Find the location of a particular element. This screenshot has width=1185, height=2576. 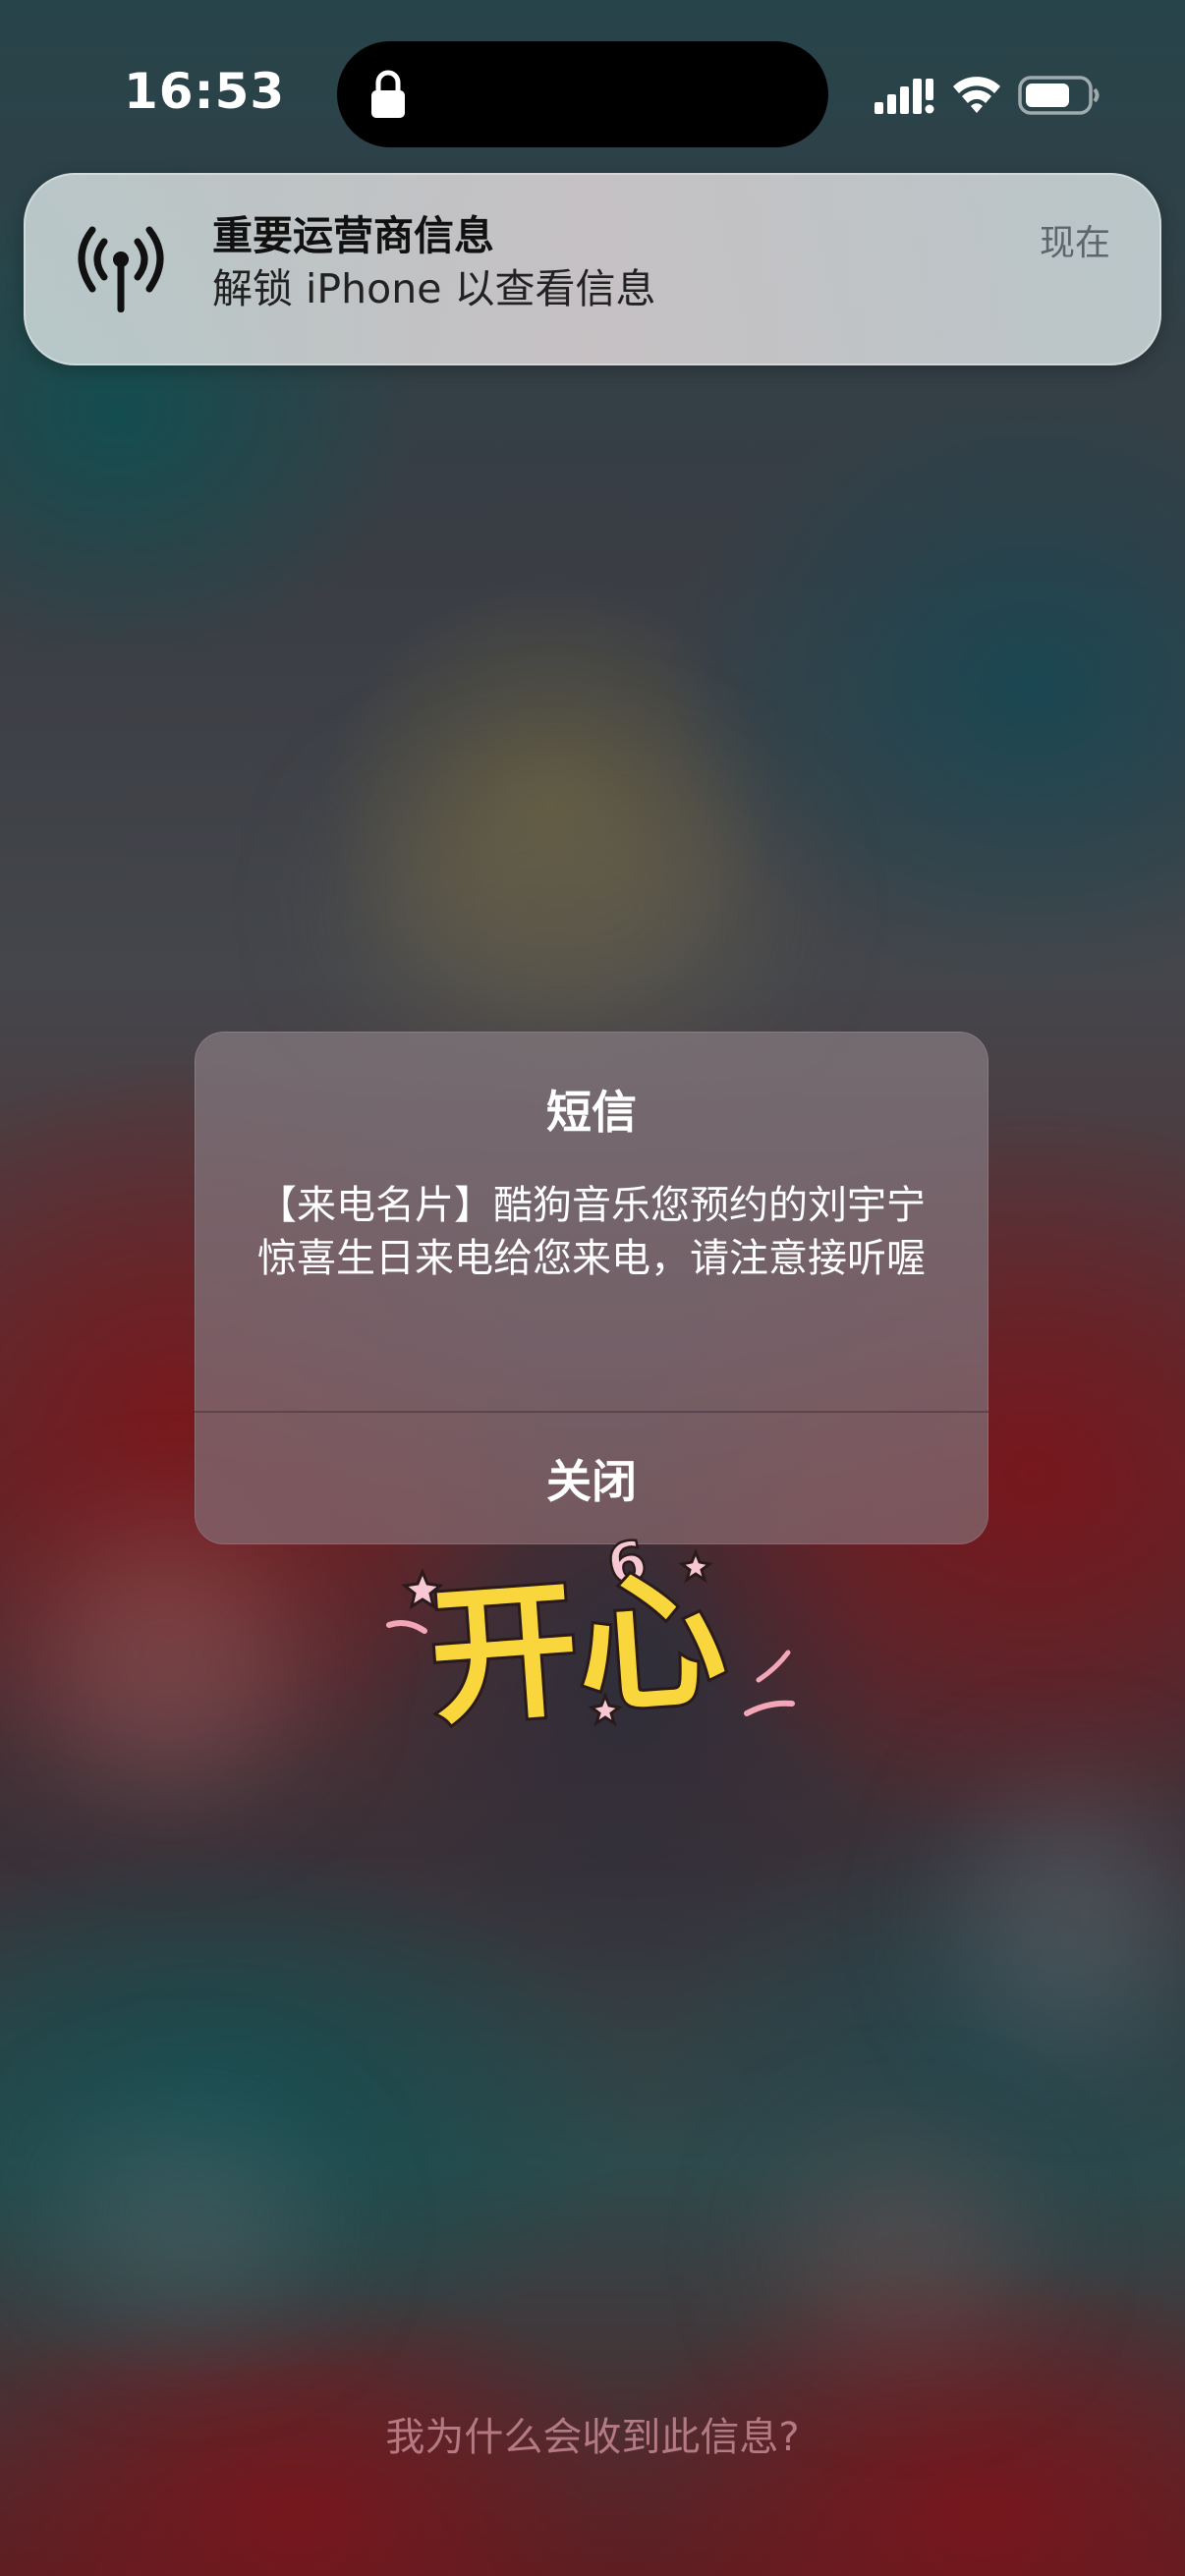

notification-body: 解锁 iPhone 以查看信息 is located at coordinates (434, 288).